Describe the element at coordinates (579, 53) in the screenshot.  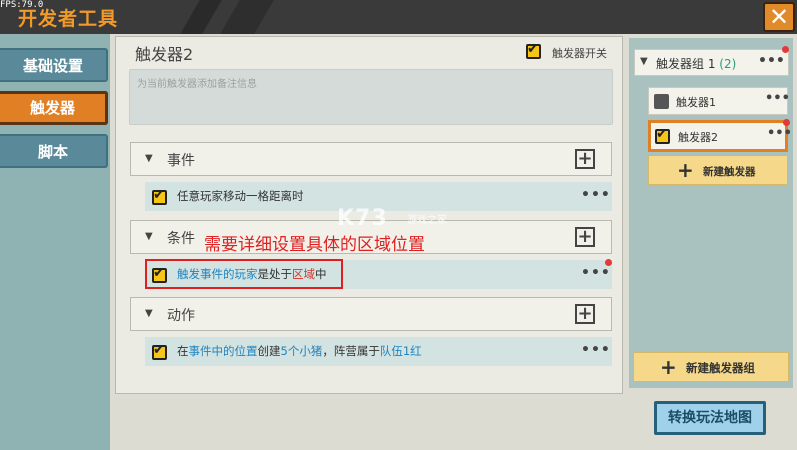
I see `trigger-toggle-label: 触发器开关` at that location.